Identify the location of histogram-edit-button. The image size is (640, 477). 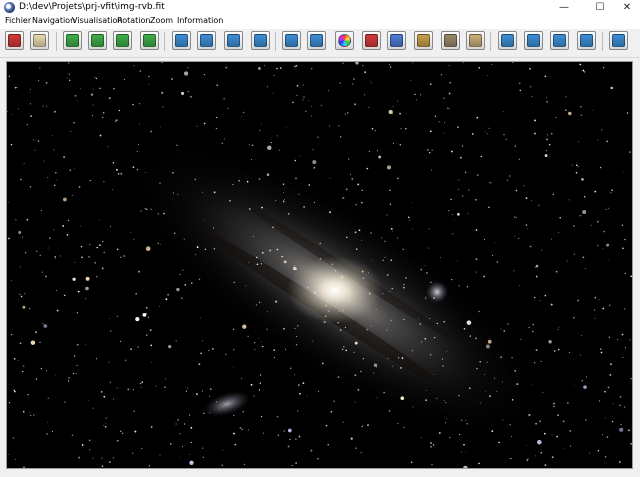
(423, 40).